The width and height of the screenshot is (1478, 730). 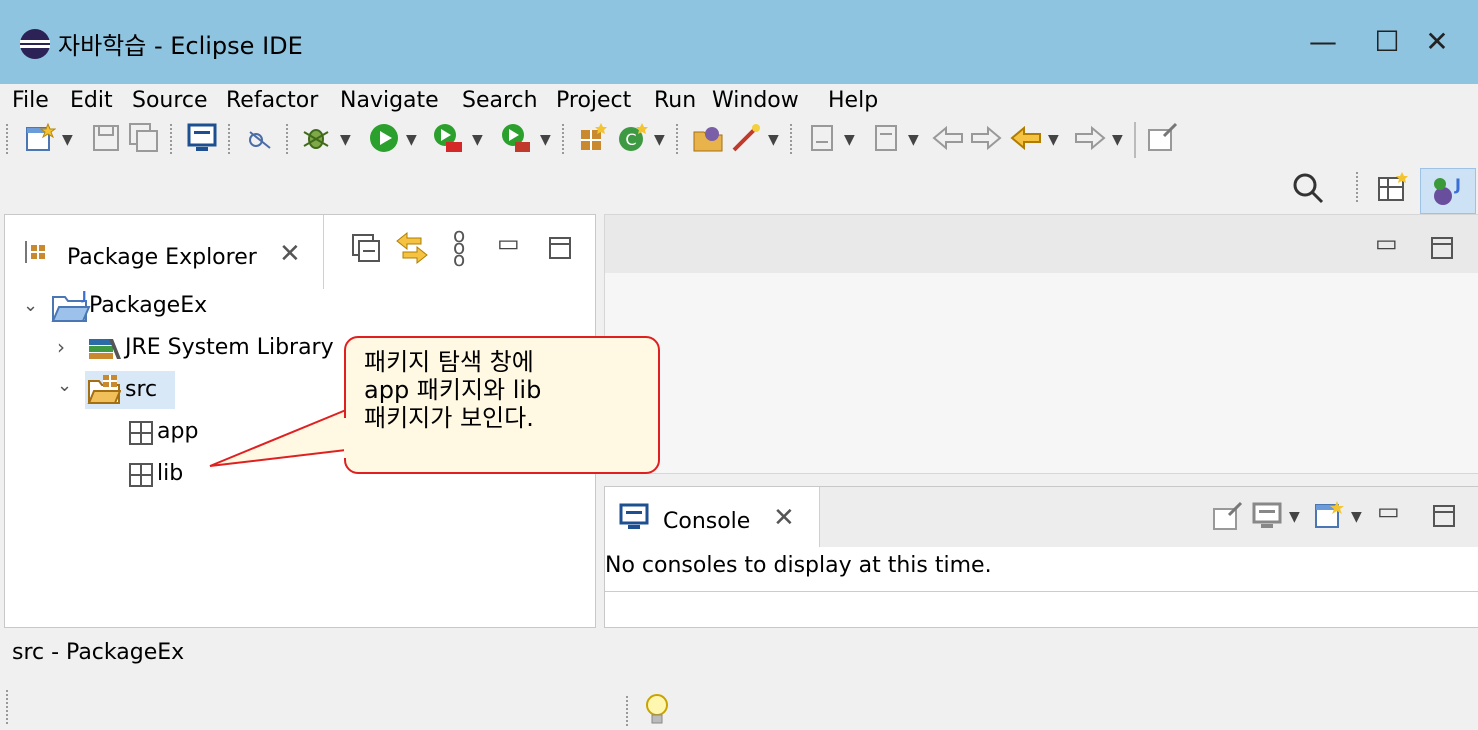 I want to click on minimize-view-icon: ▭, so click(x=508, y=243).